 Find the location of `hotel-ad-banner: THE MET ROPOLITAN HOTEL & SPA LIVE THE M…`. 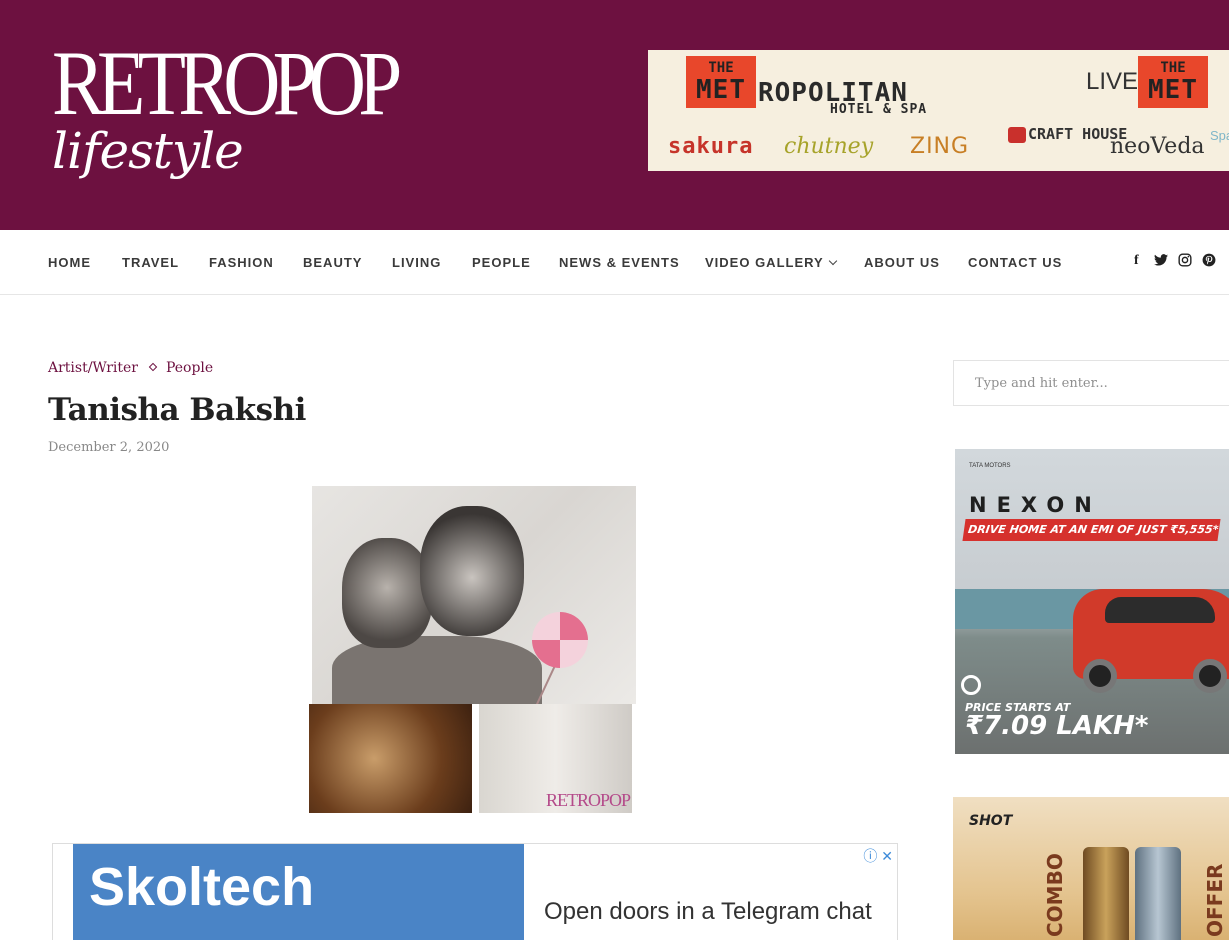

hotel-ad-banner: THE MET ROPOLITAN HOTEL & SPA LIVE THE M… is located at coordinates (938, 110).